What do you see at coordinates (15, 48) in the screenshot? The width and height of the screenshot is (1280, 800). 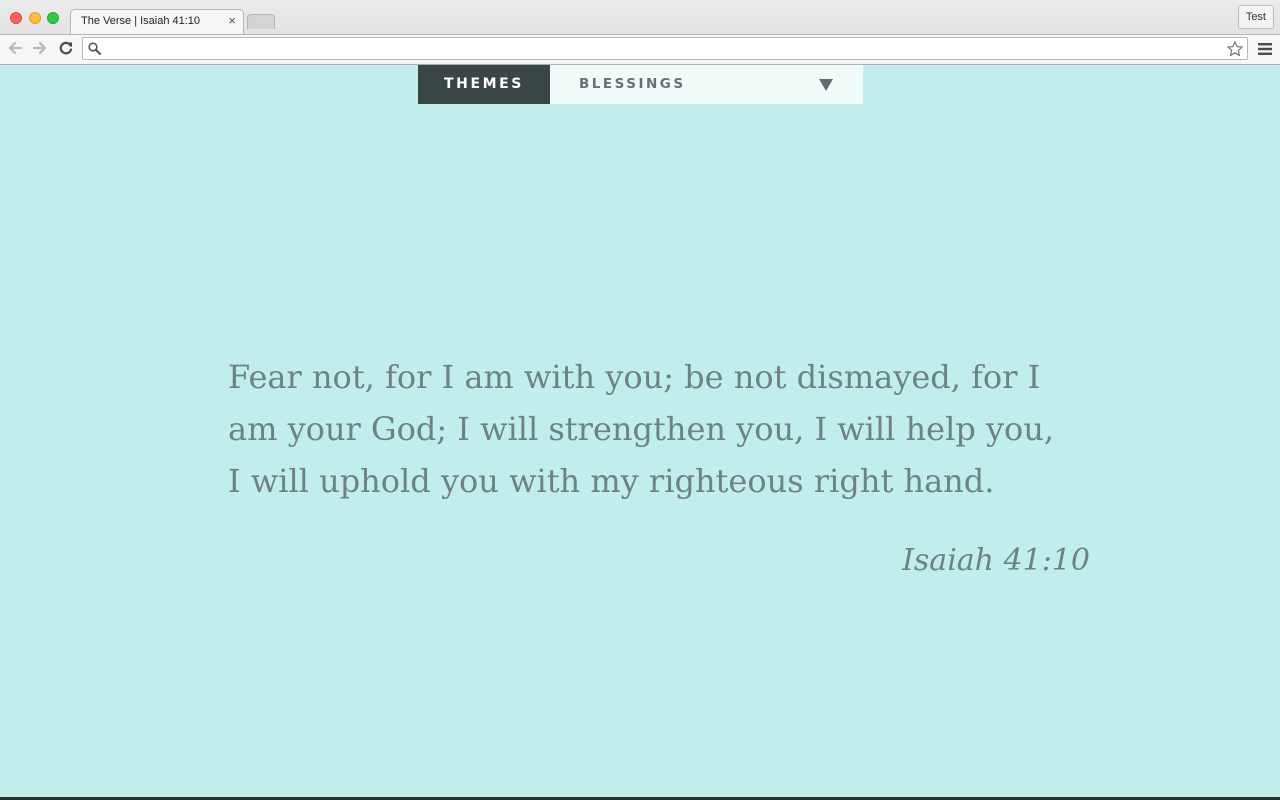 I see `back-arrow-icon` at bounding box center [15, 48].